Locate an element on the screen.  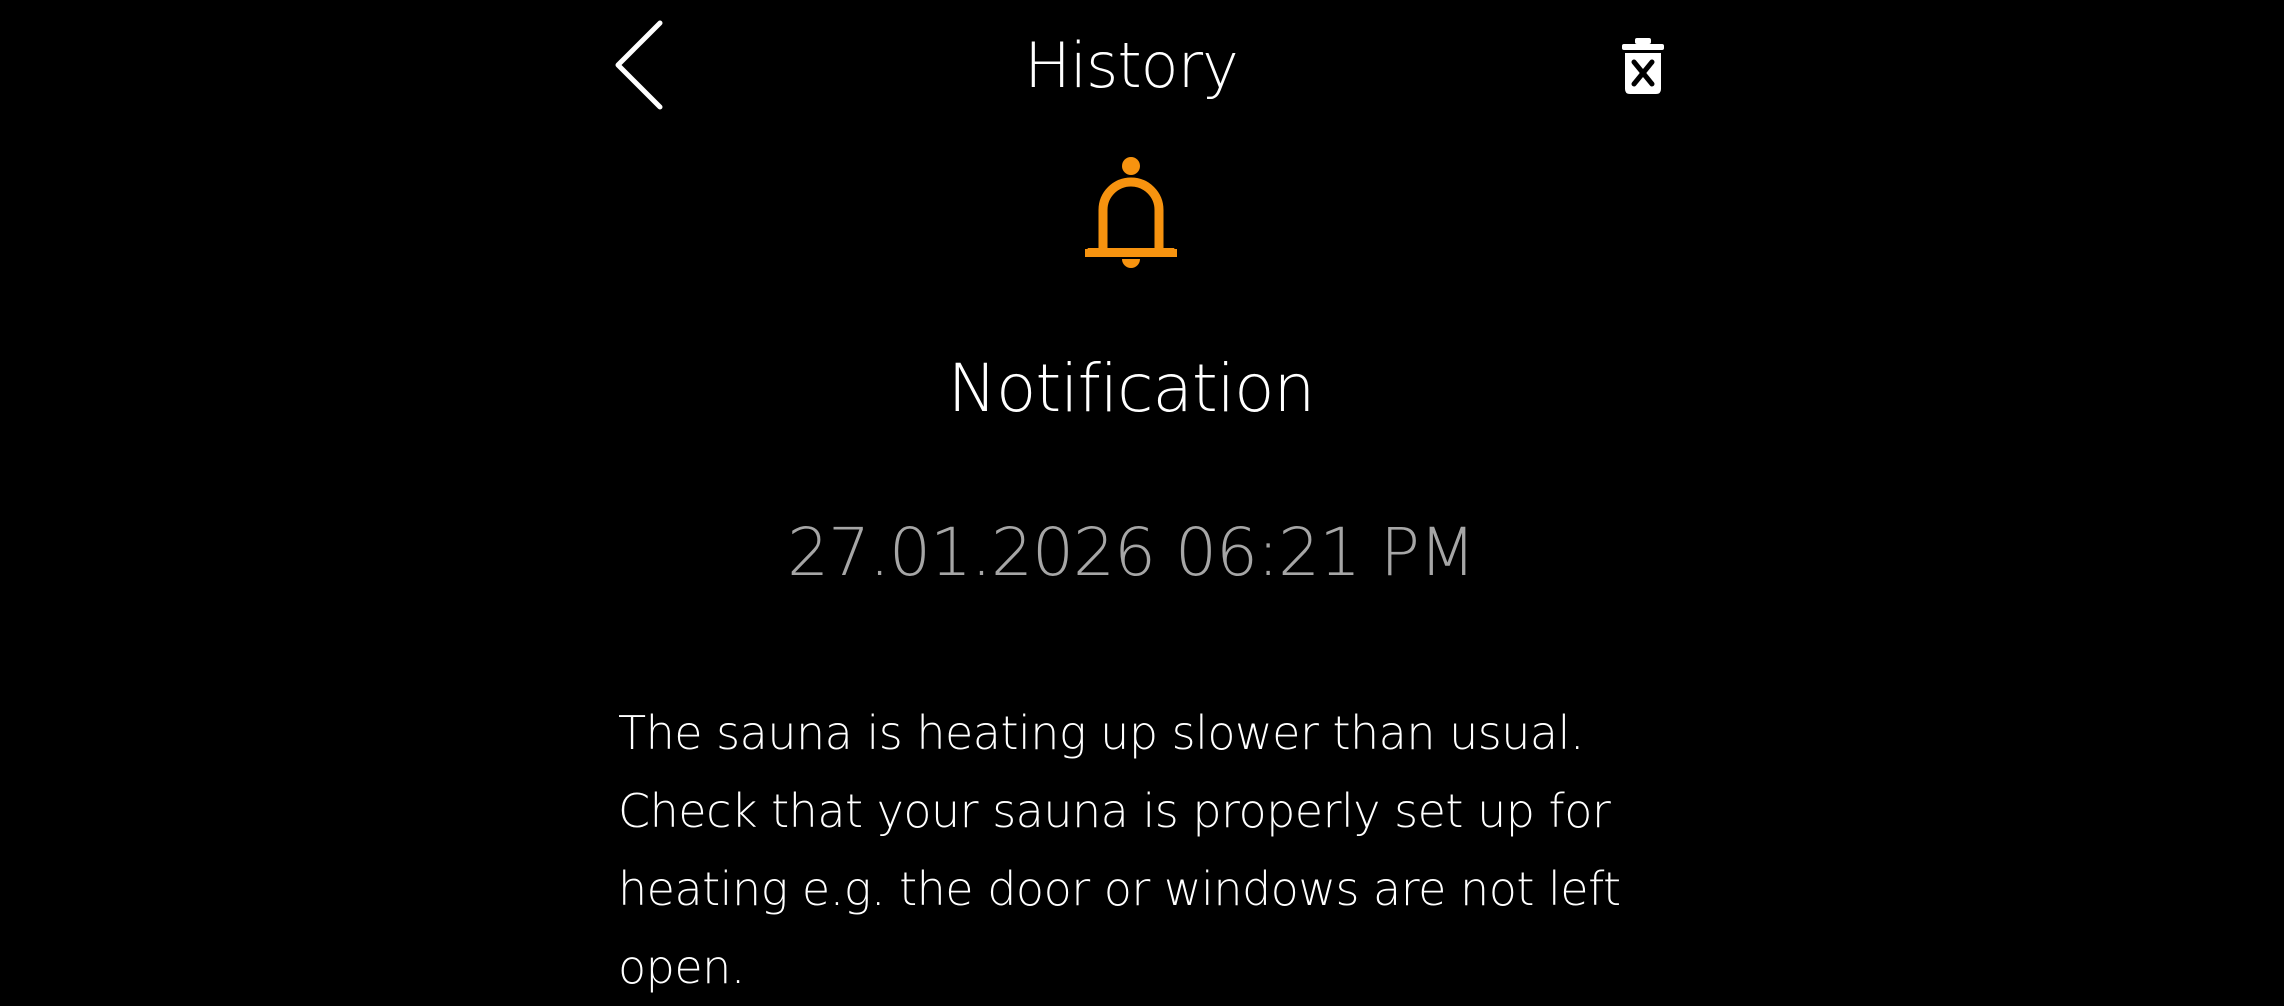
page-title: History is located at coordinates (1131, 65).